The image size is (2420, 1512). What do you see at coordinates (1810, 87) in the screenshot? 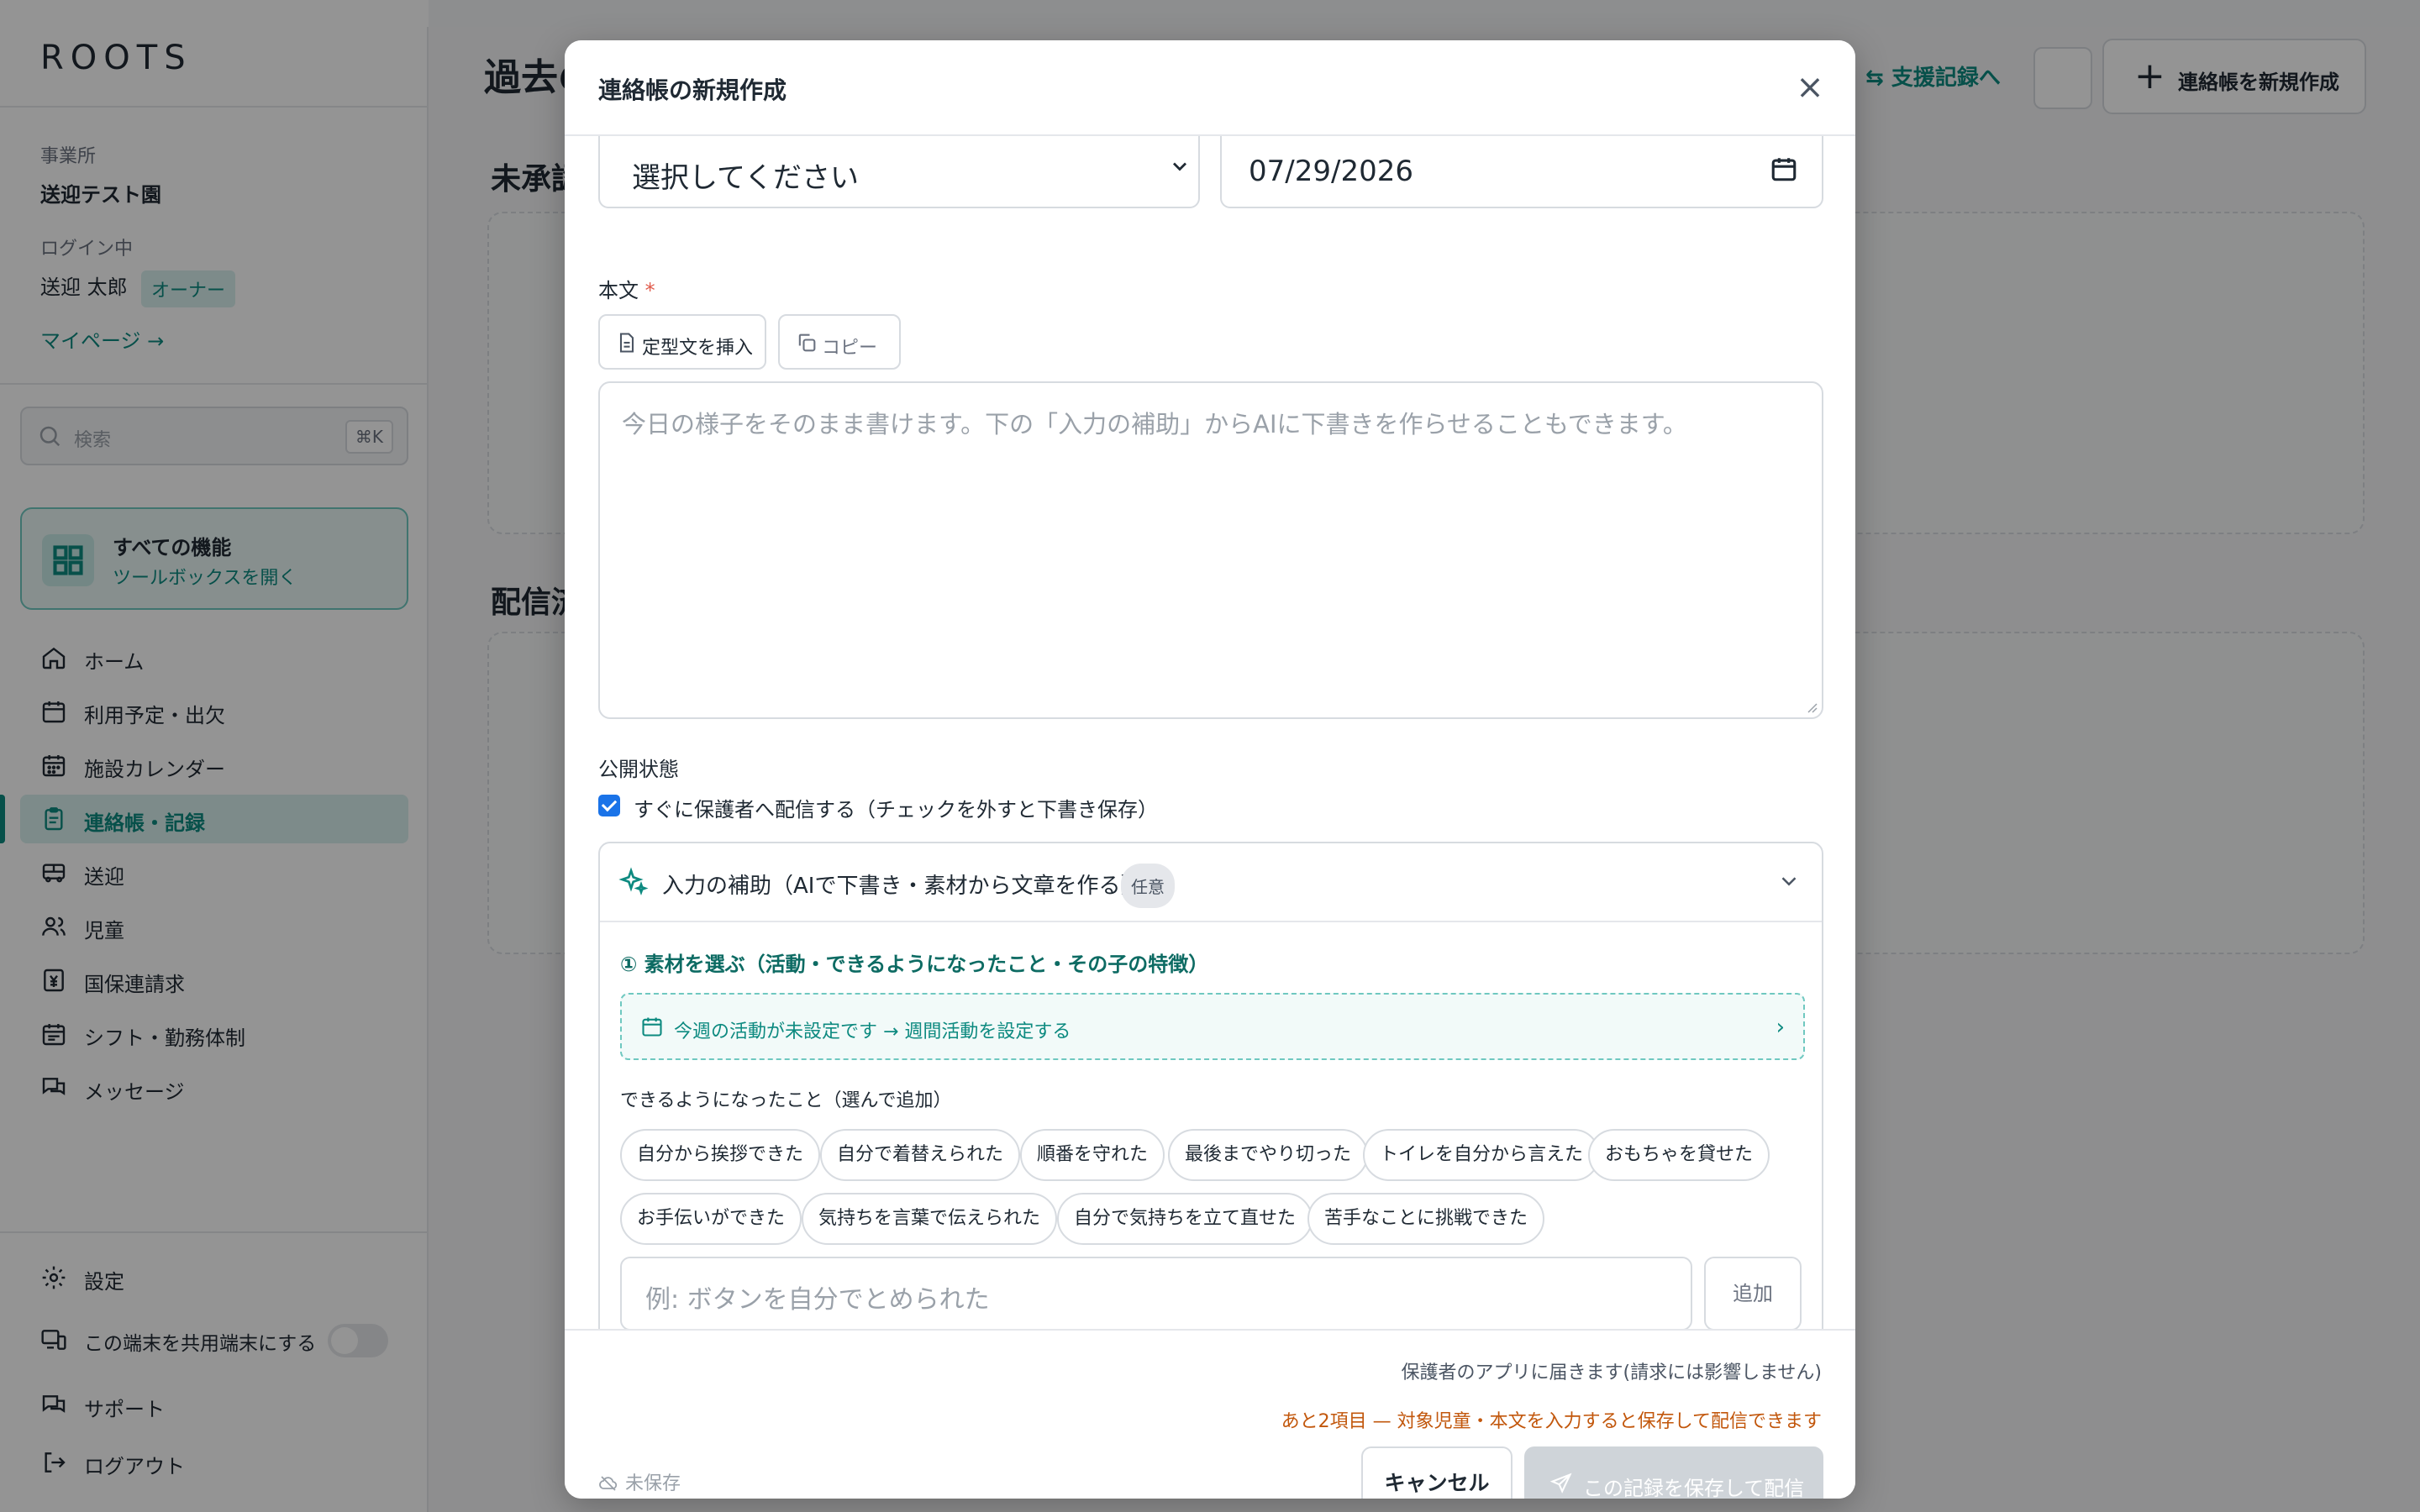
I see `close-icon: ×` at bounding box center [1810, 87].